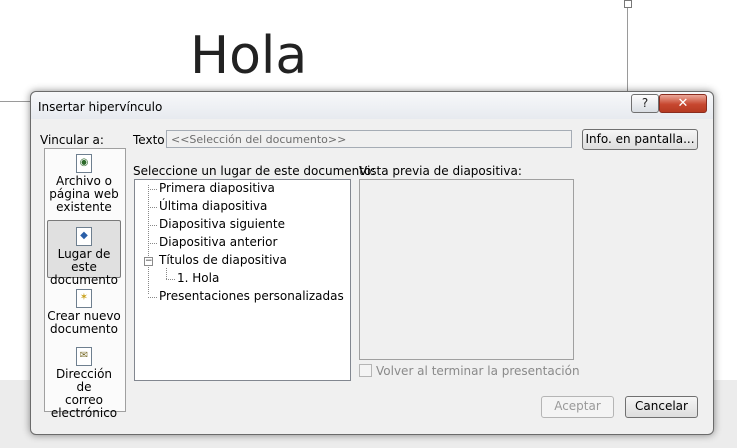 The image size is (737, 448). Describe the element at coordinates (84, 267) in the screenshot. I see `sidebar-item-label: Lugar de este documento` at that location.